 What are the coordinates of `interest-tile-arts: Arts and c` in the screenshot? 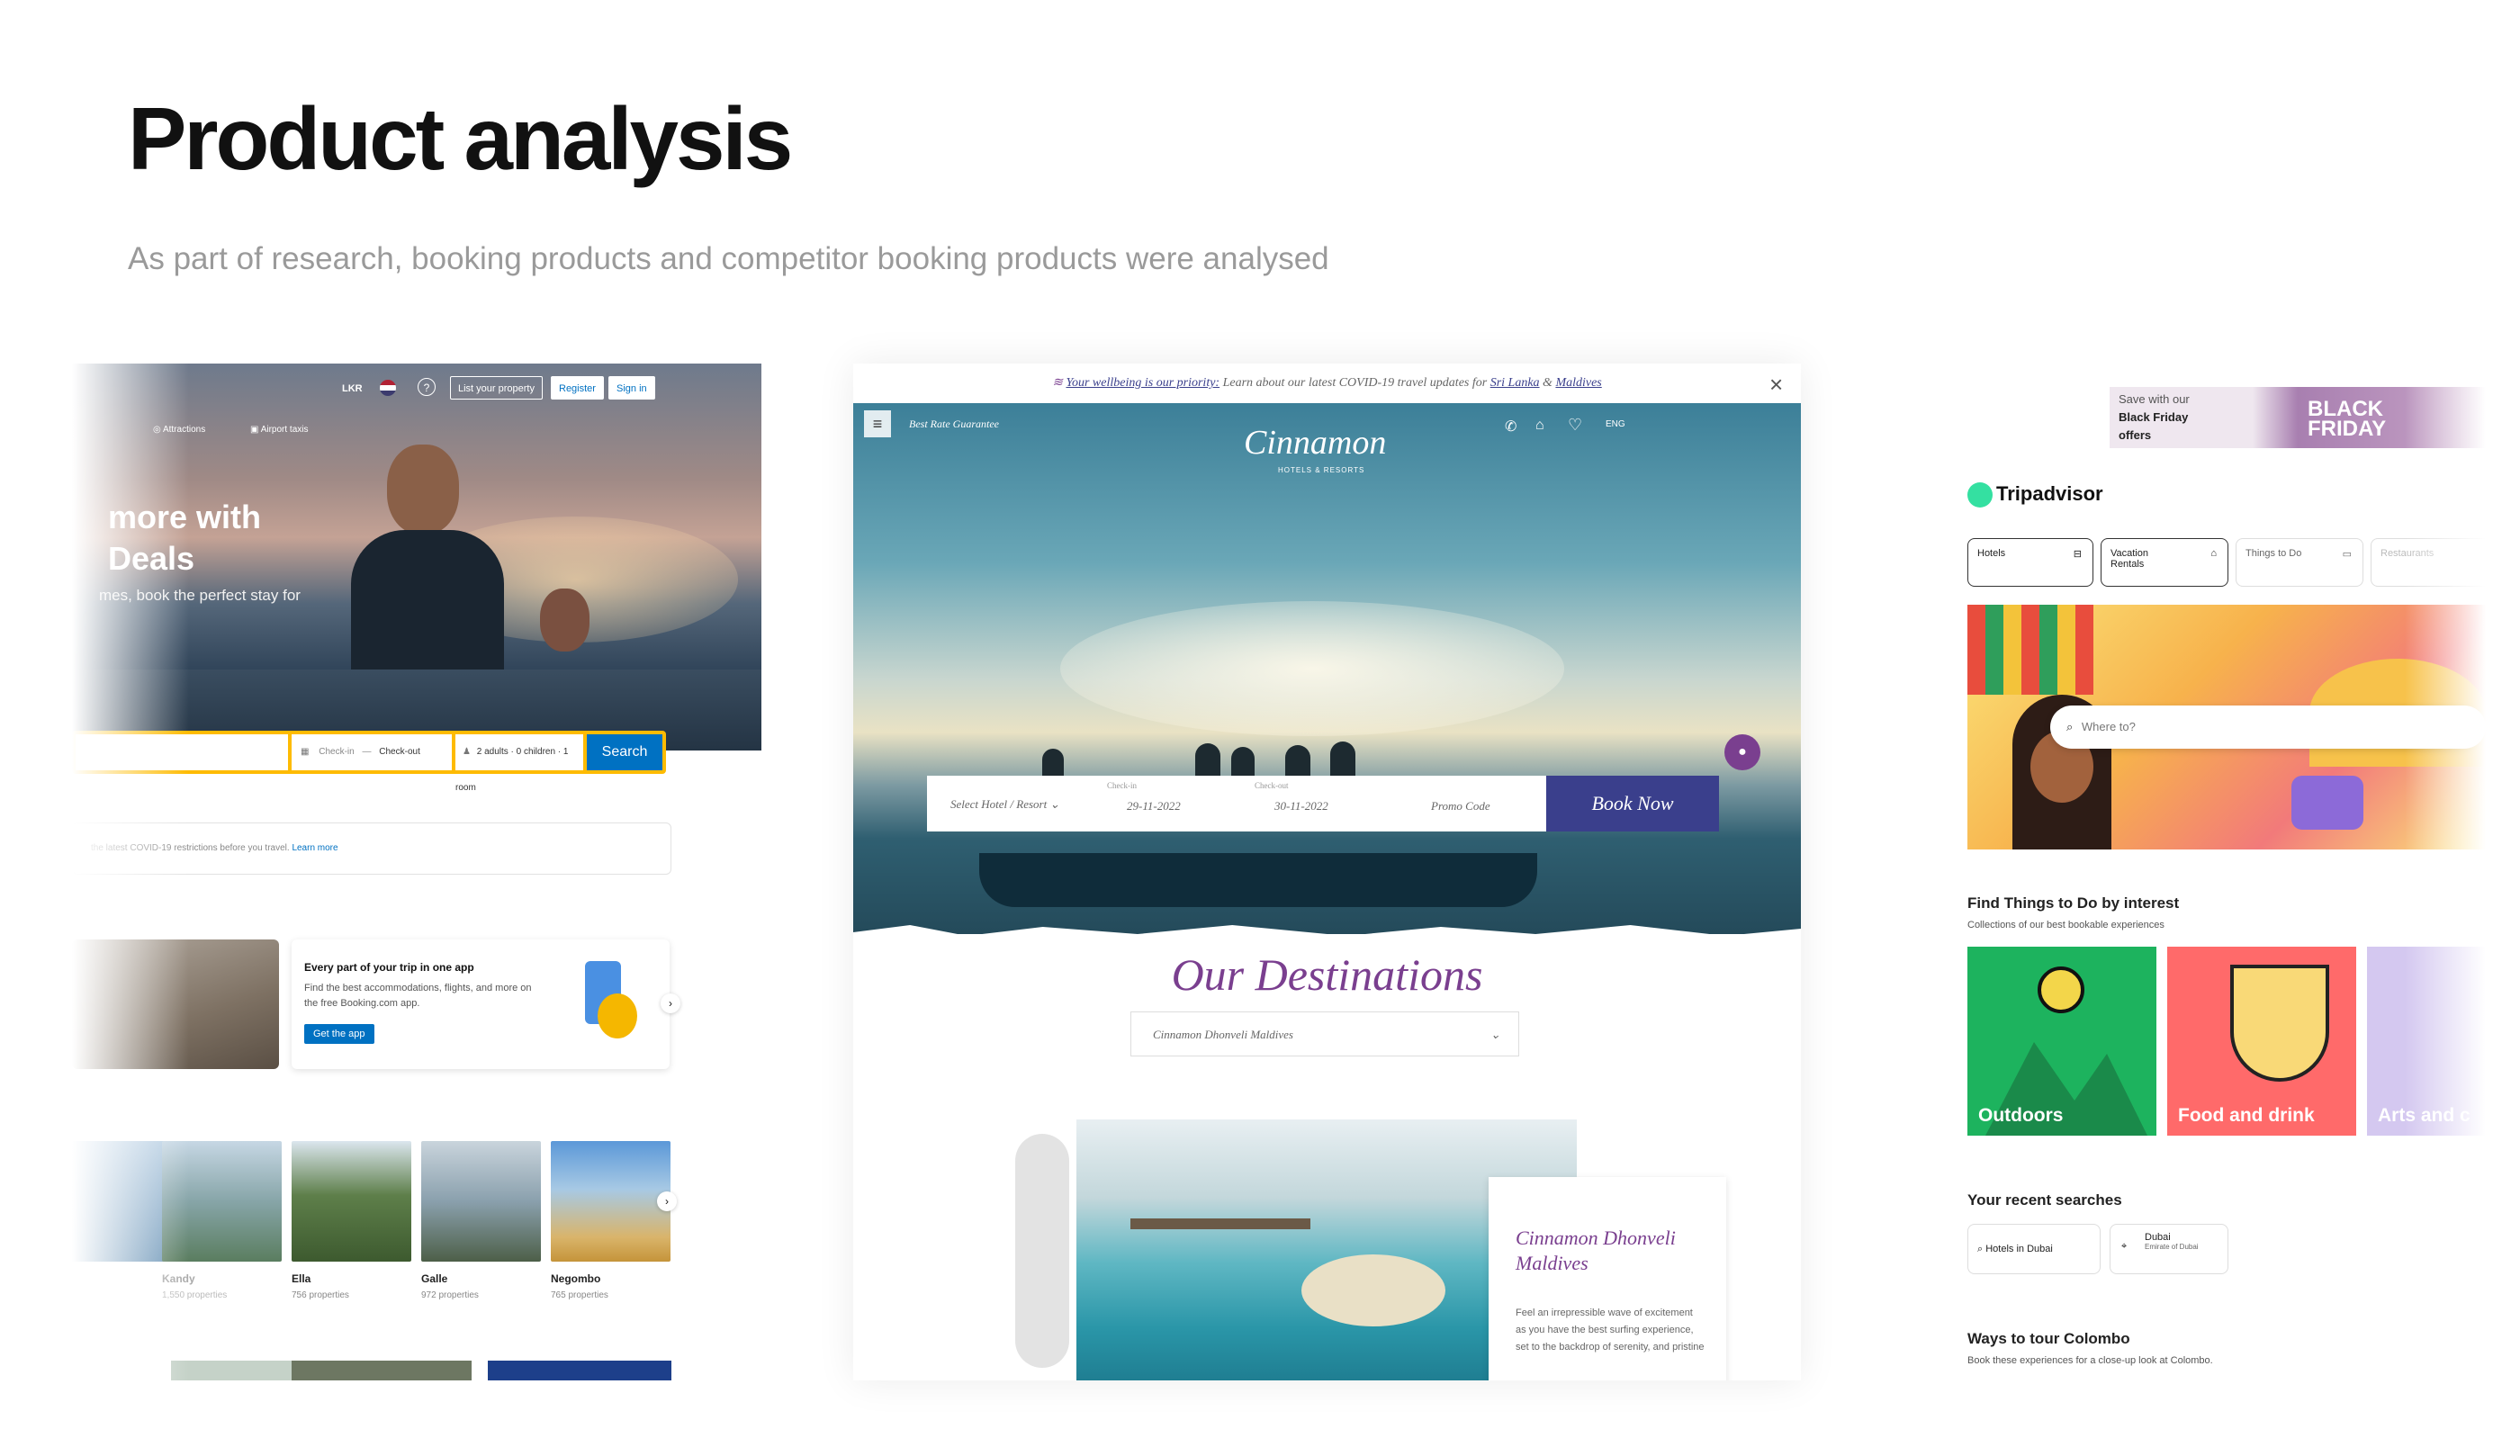 It's located at (2427, 1042).